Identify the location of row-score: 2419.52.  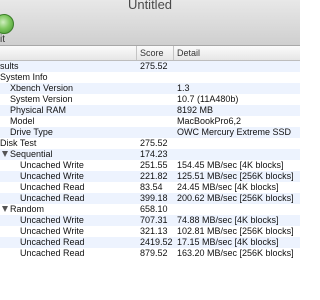
(156, 242).